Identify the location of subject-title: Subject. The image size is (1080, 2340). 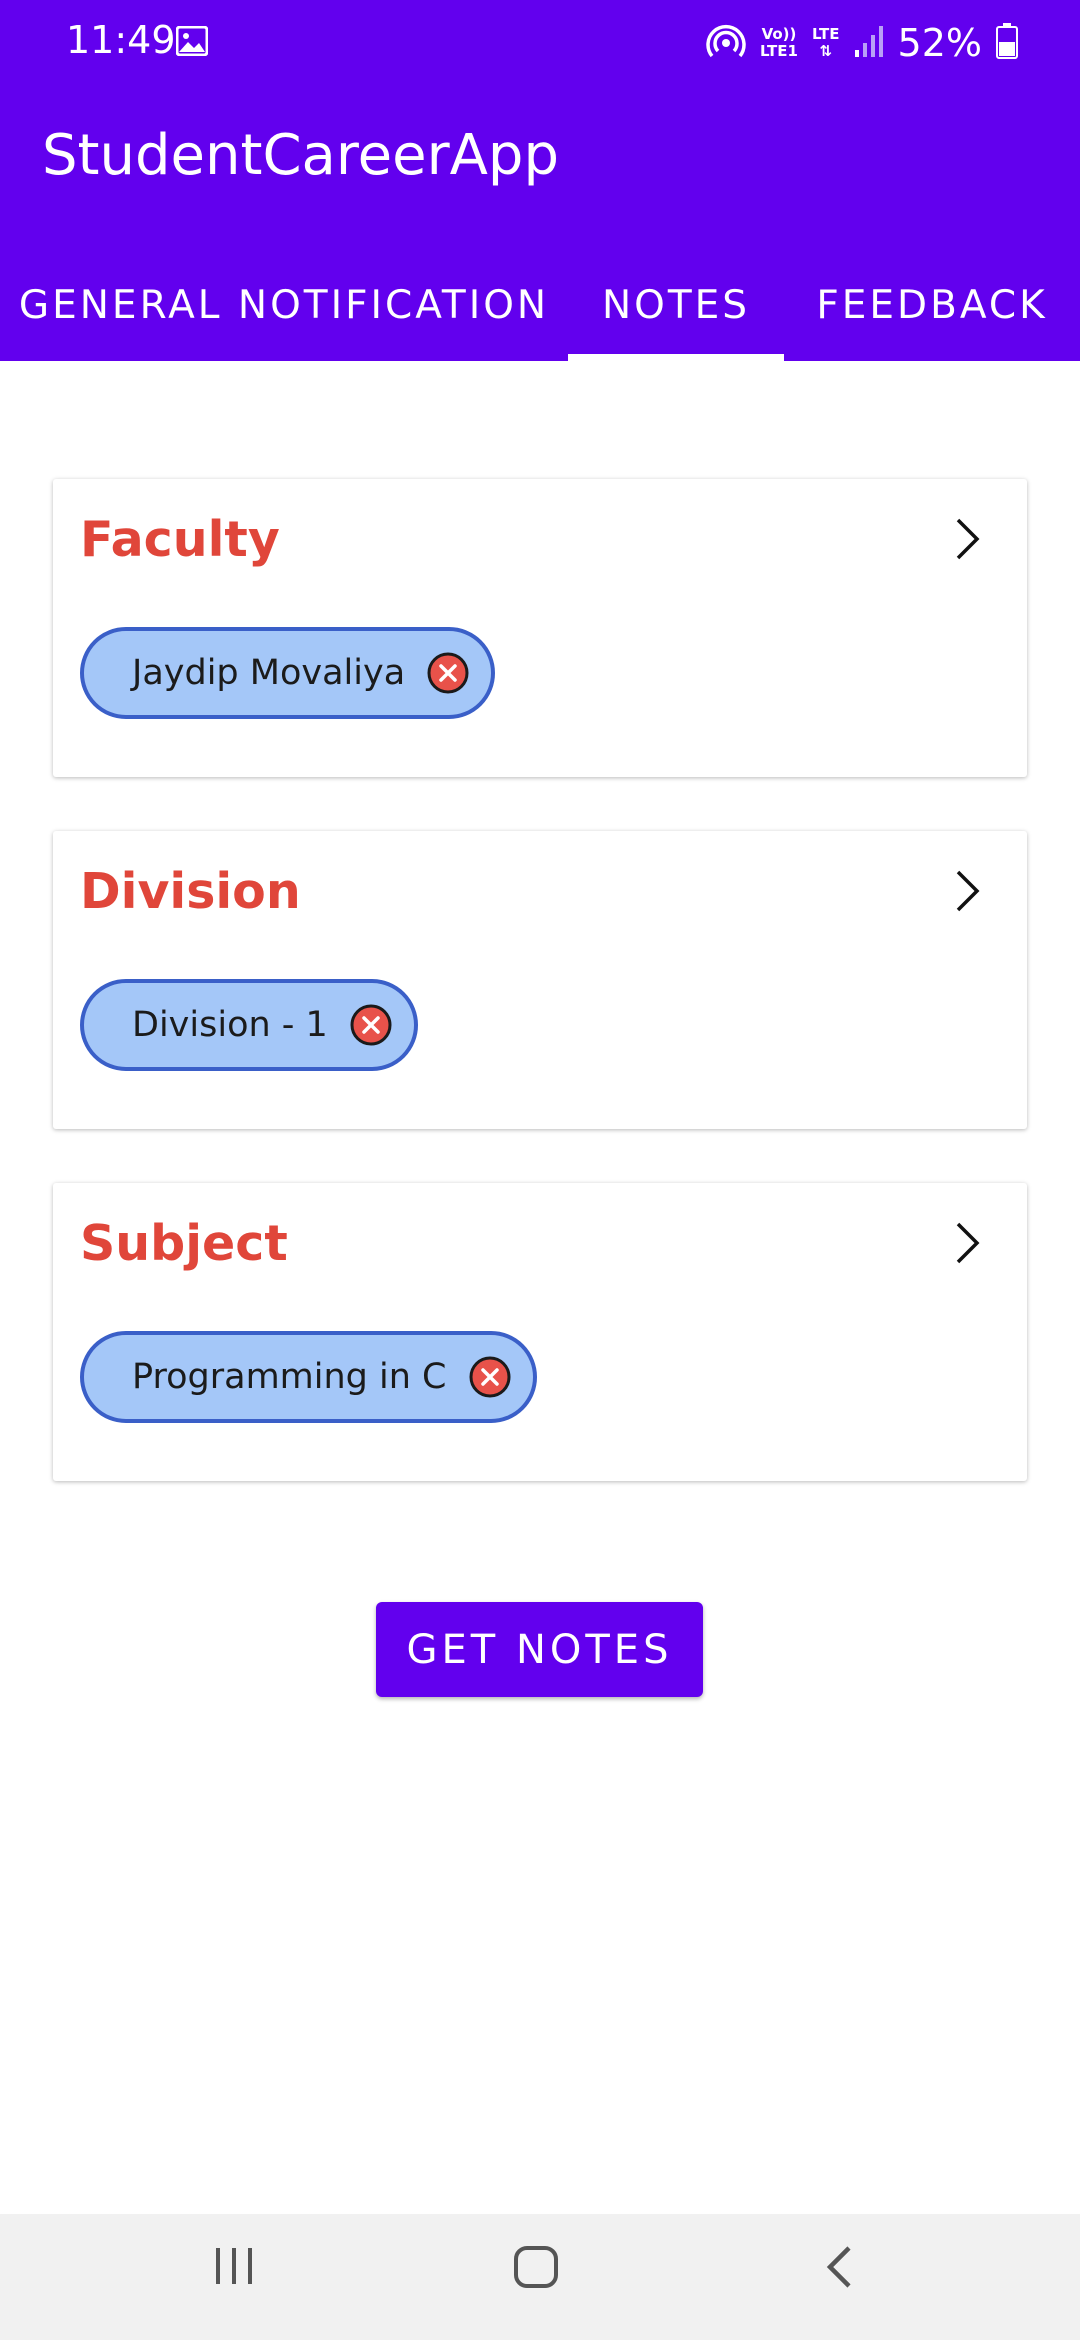
(184, 1243).